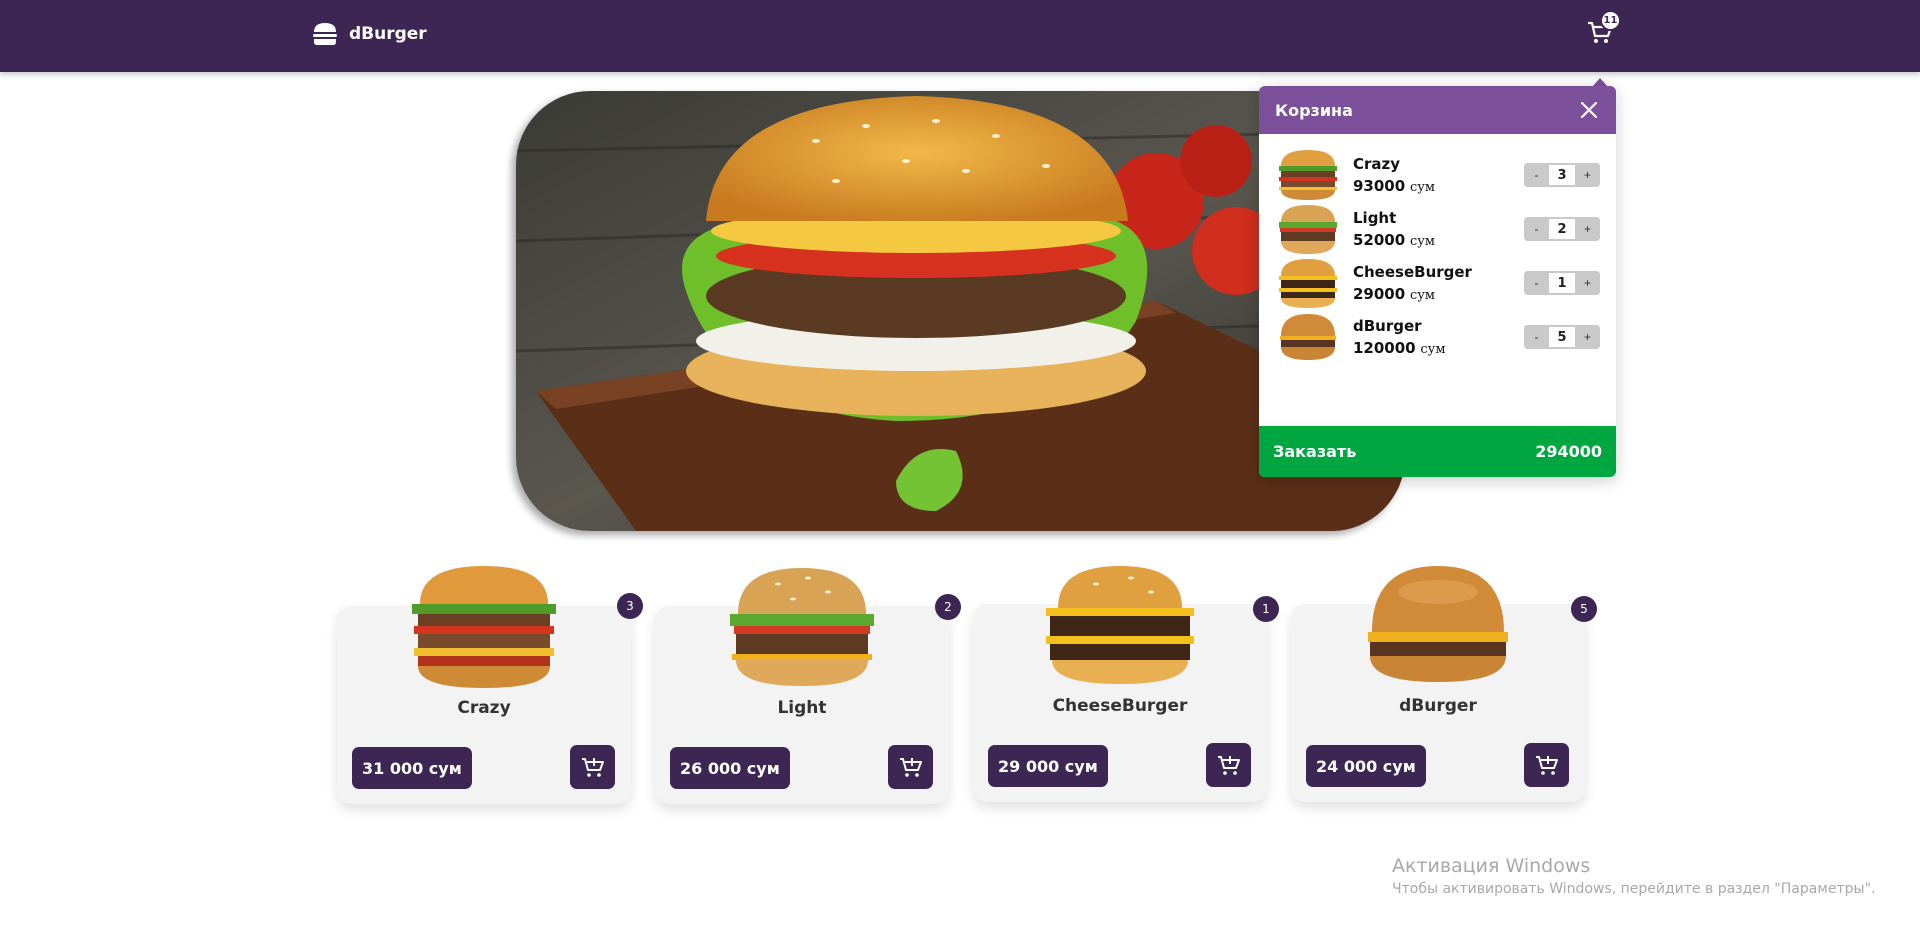 This screenshot has height=934, width=1920. Describe the element at coordinates (1308, 229) in the screenshot. I see `light-burger-thumbnail` at that location.